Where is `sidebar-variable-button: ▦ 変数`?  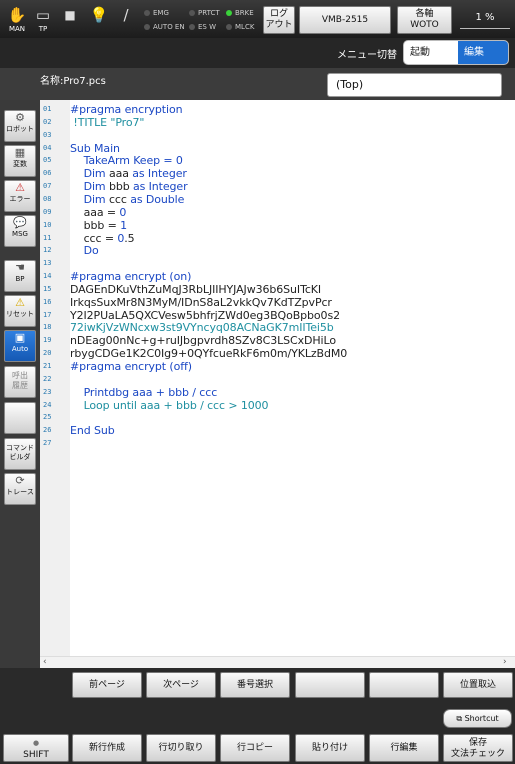
sidebar-variable-button: ▦ 変数 is located at coordinates (20, 161).